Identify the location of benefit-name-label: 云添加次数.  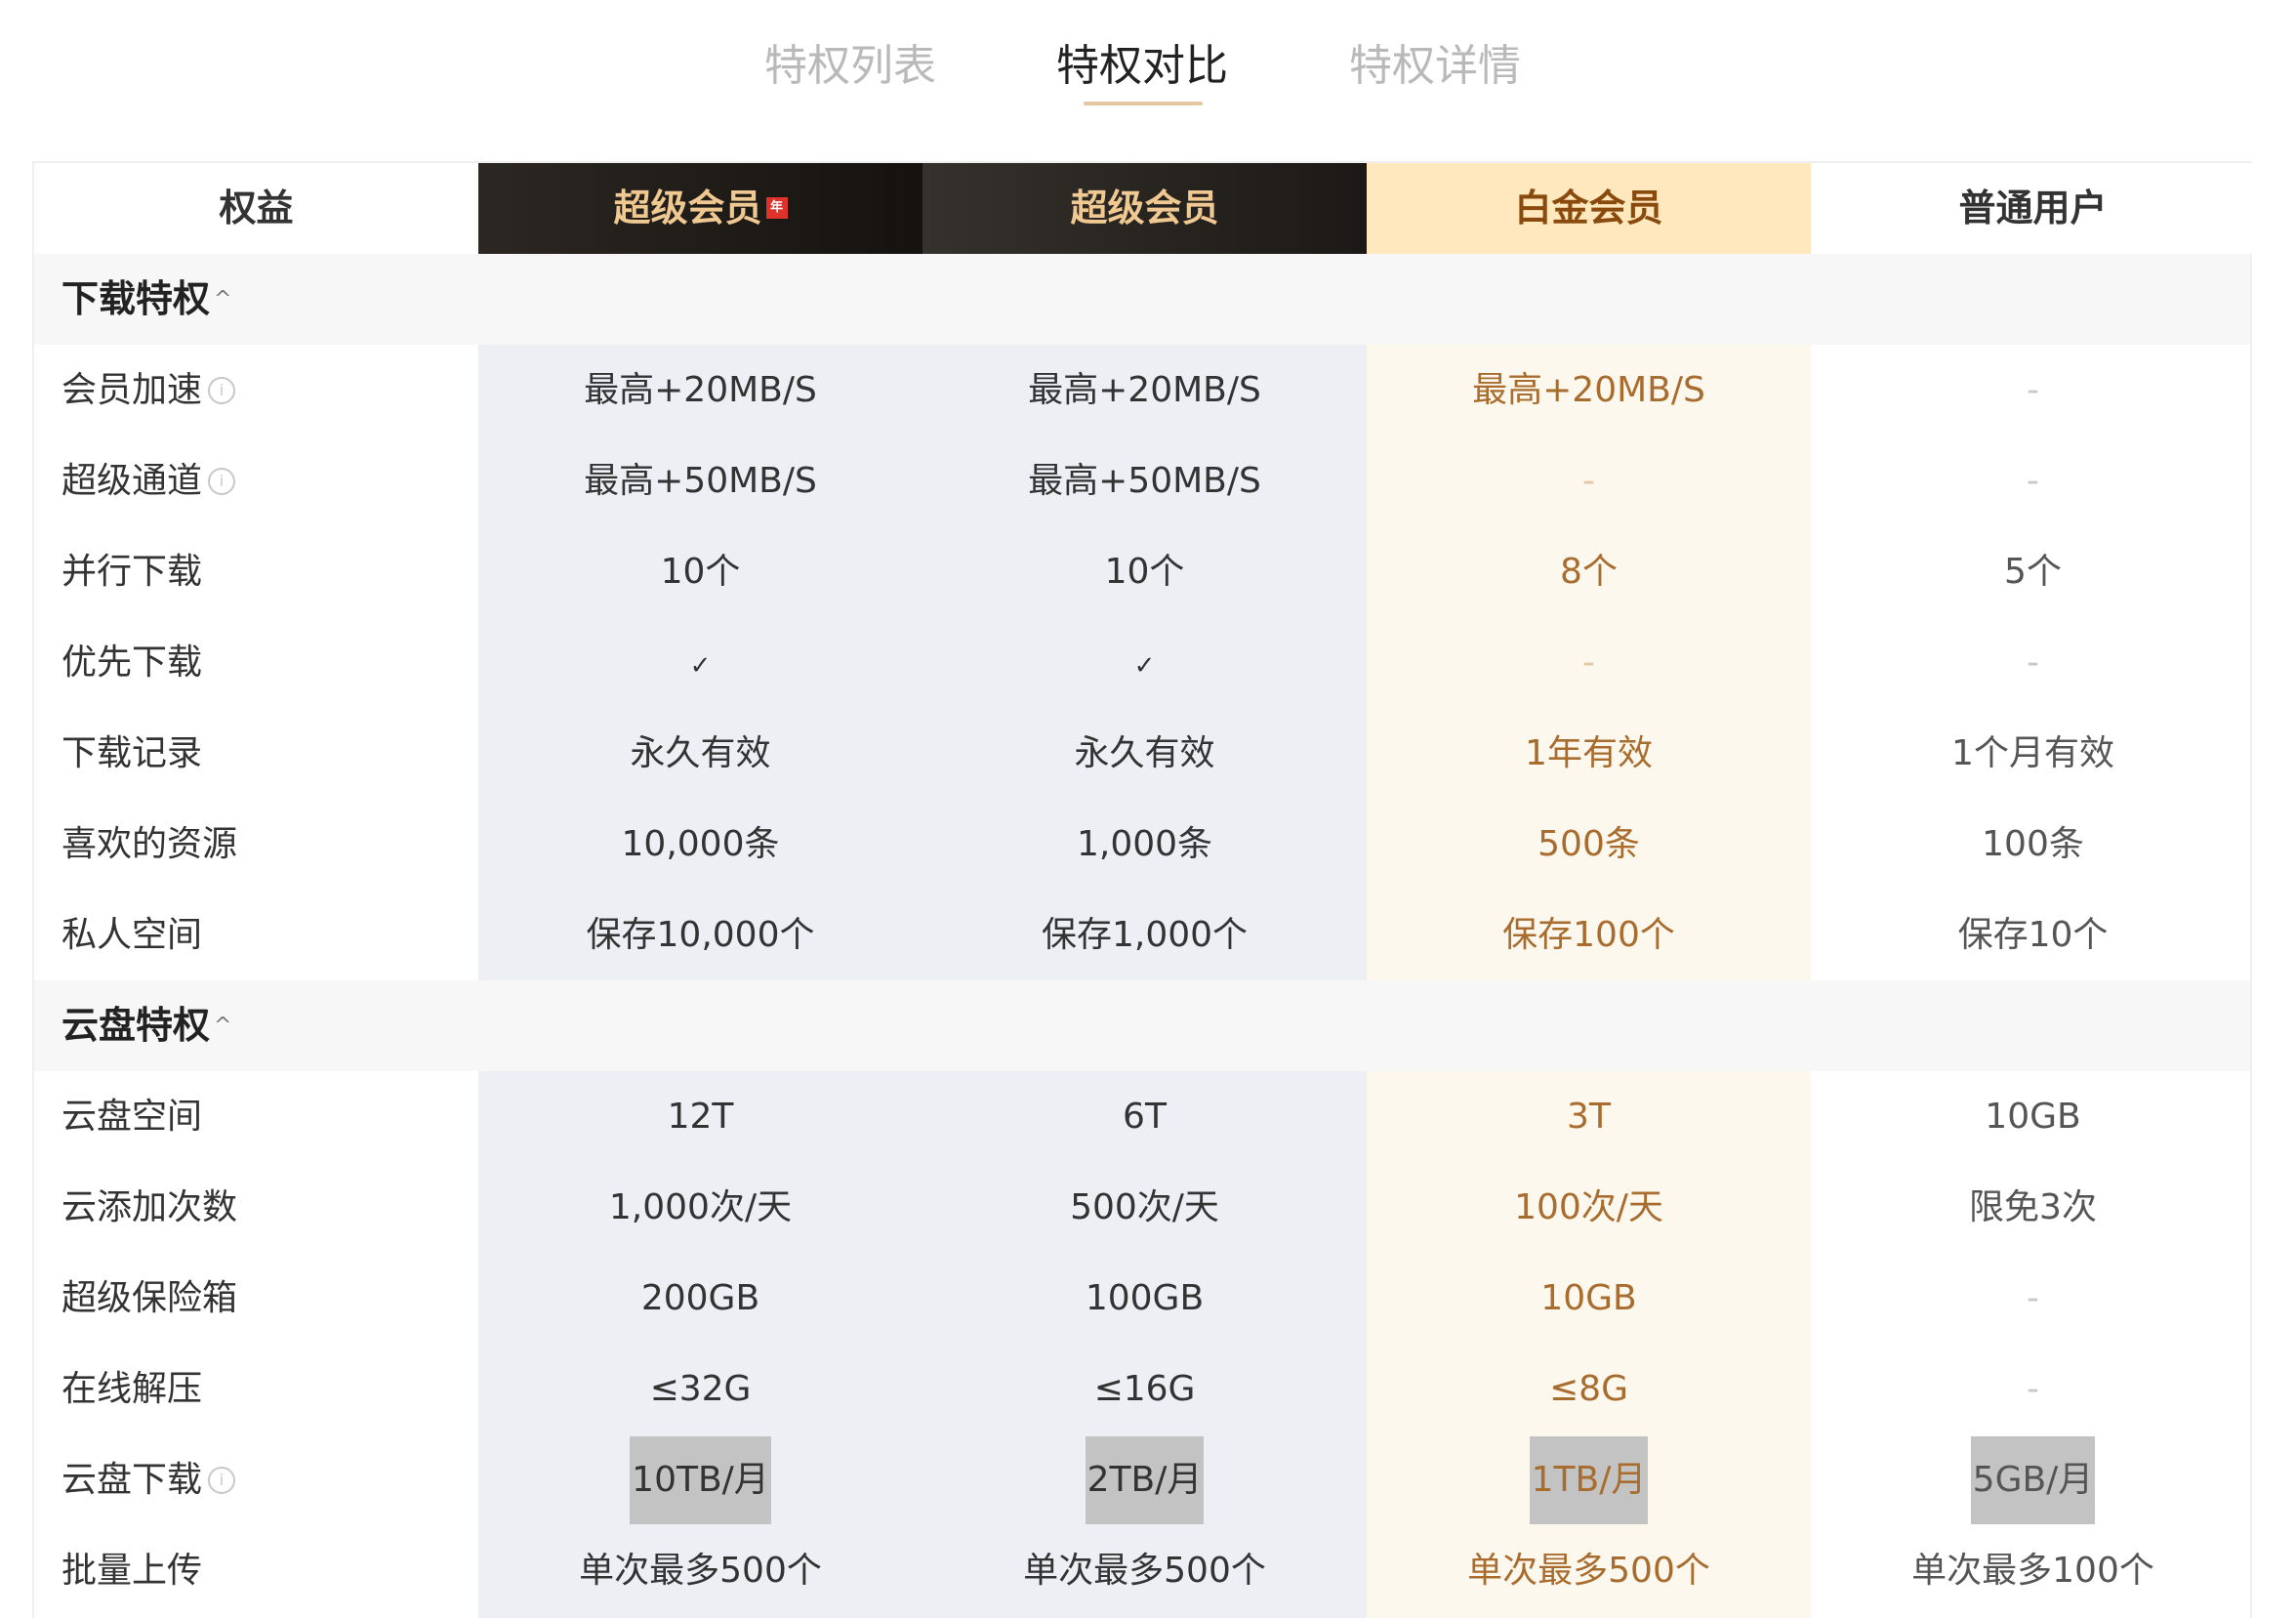
(150, 1207).